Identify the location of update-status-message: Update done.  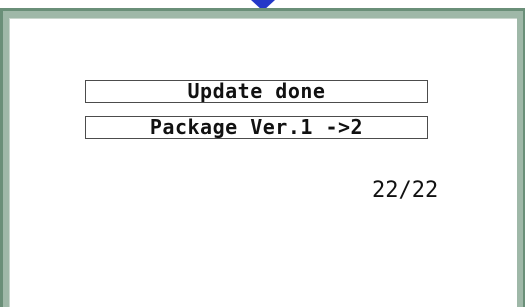
(256, 91).